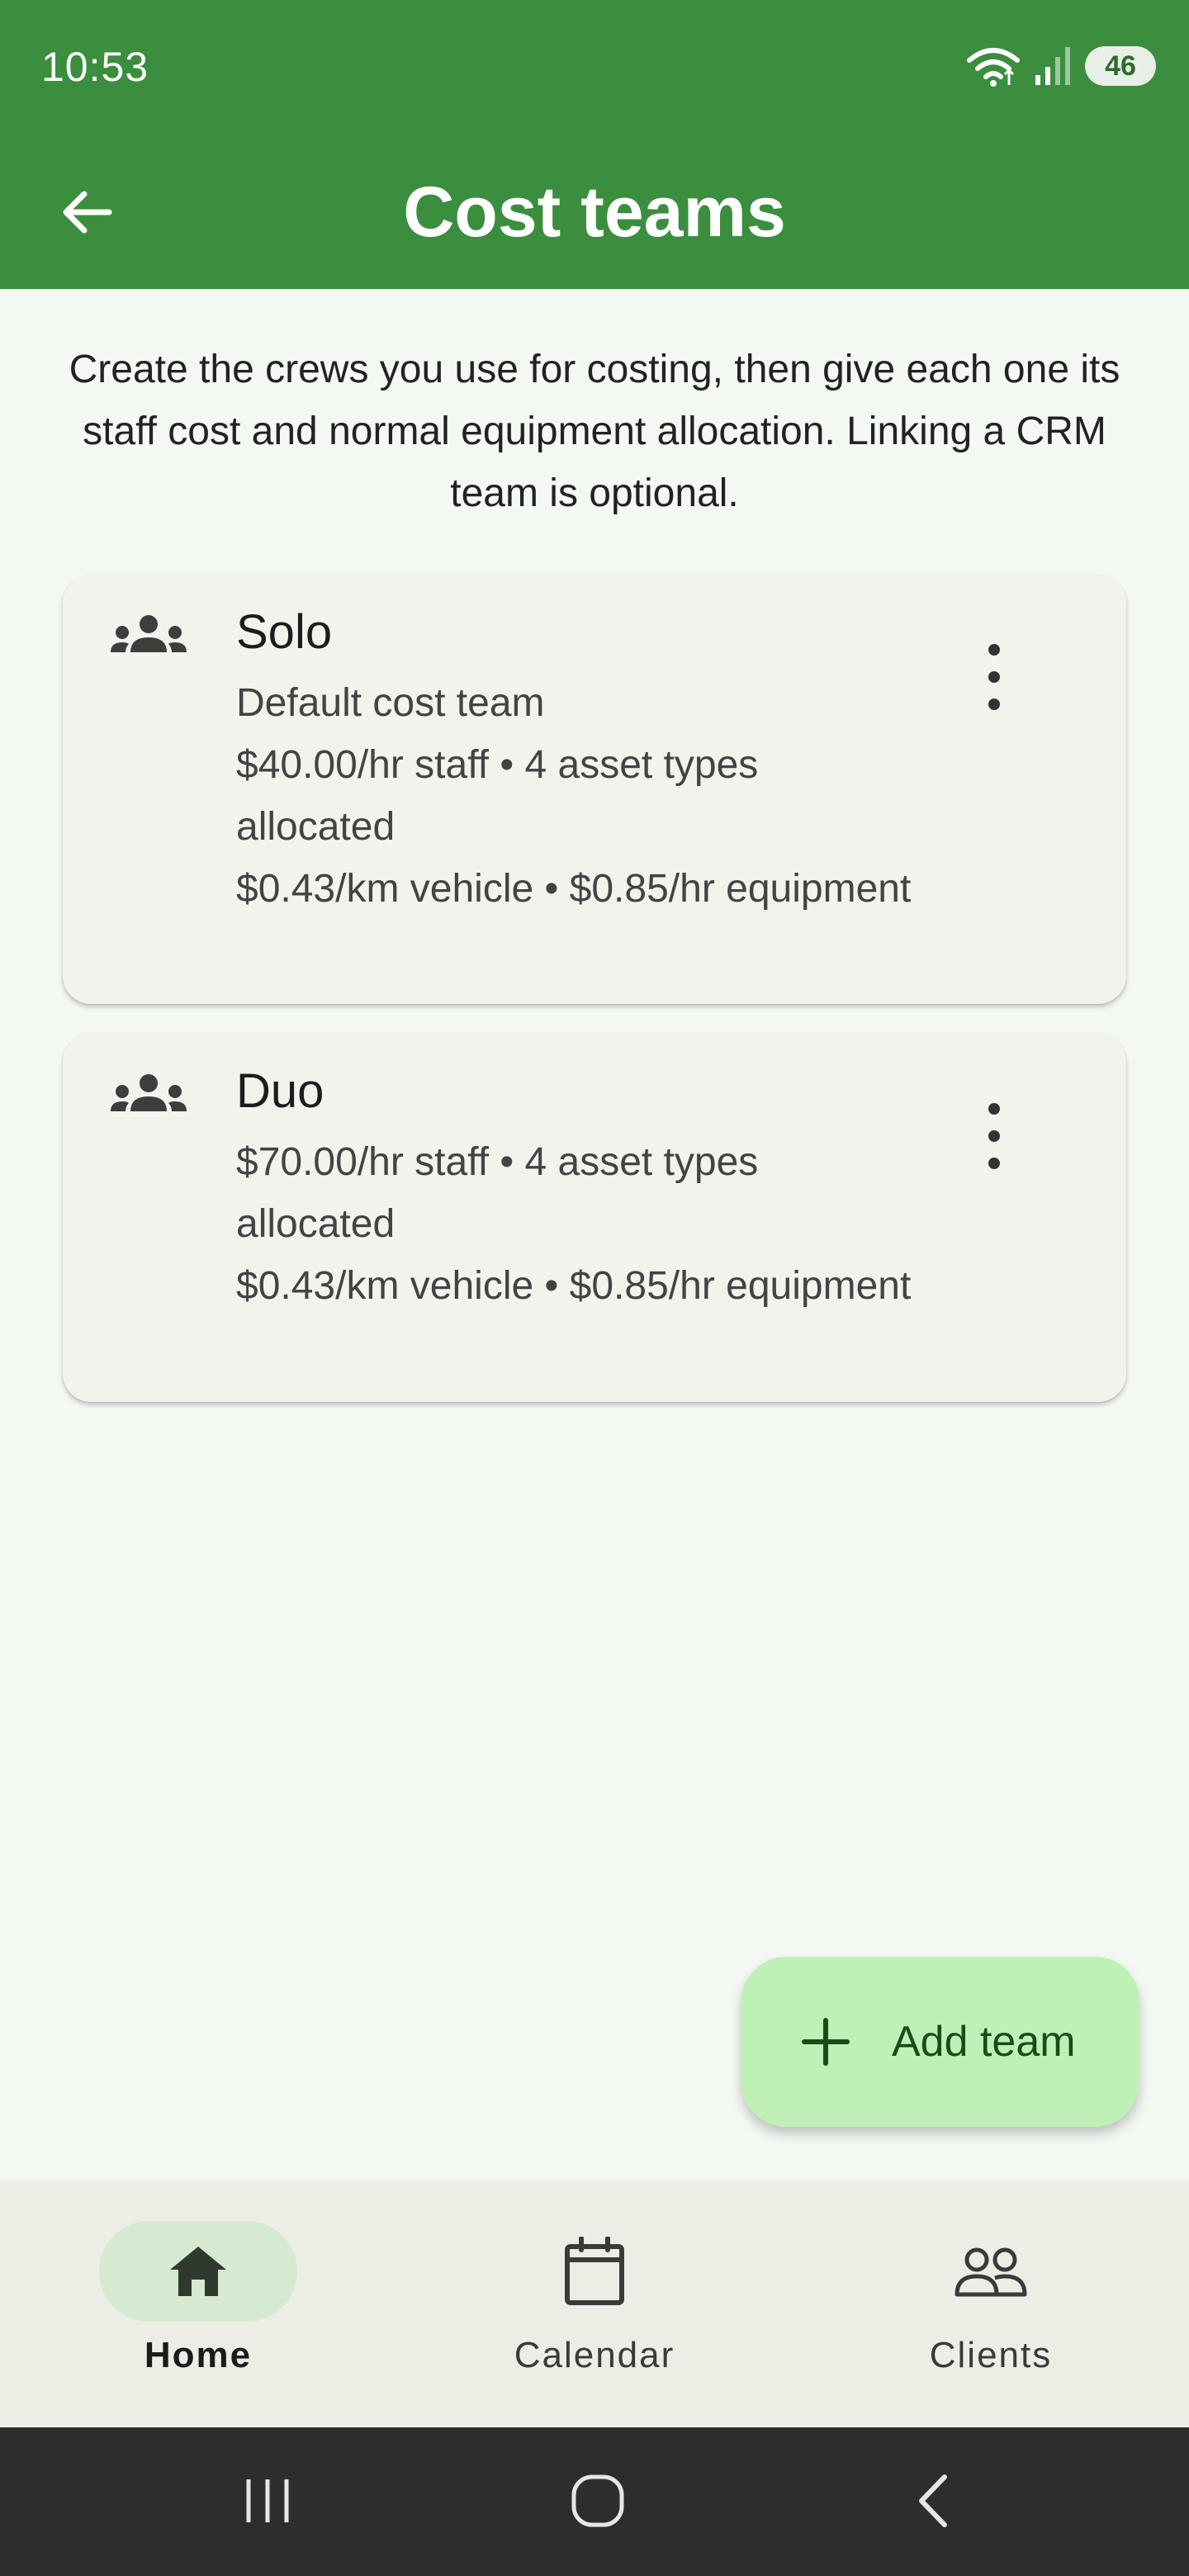  Describe the element at coordinates (984, 2042) in the screenshot. I see `add-team-label: Add team` at that location.